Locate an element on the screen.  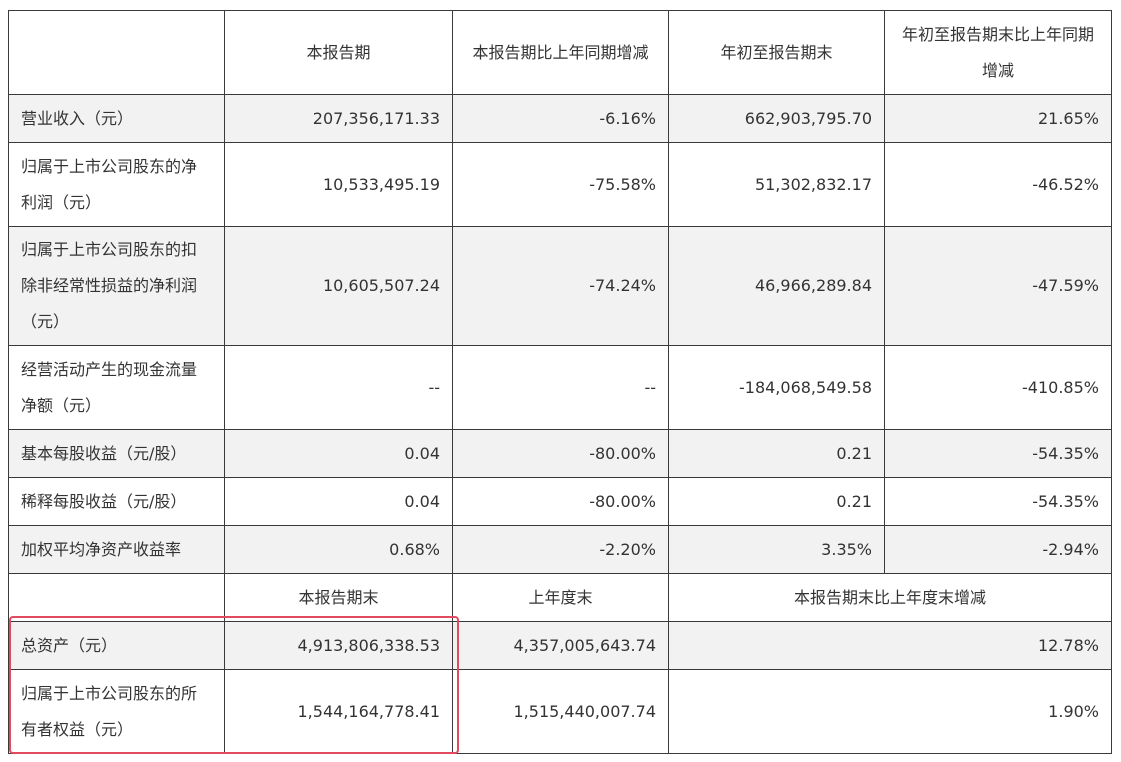
table-cell: 207,356,171.33 is located at coordinates (338, 118).